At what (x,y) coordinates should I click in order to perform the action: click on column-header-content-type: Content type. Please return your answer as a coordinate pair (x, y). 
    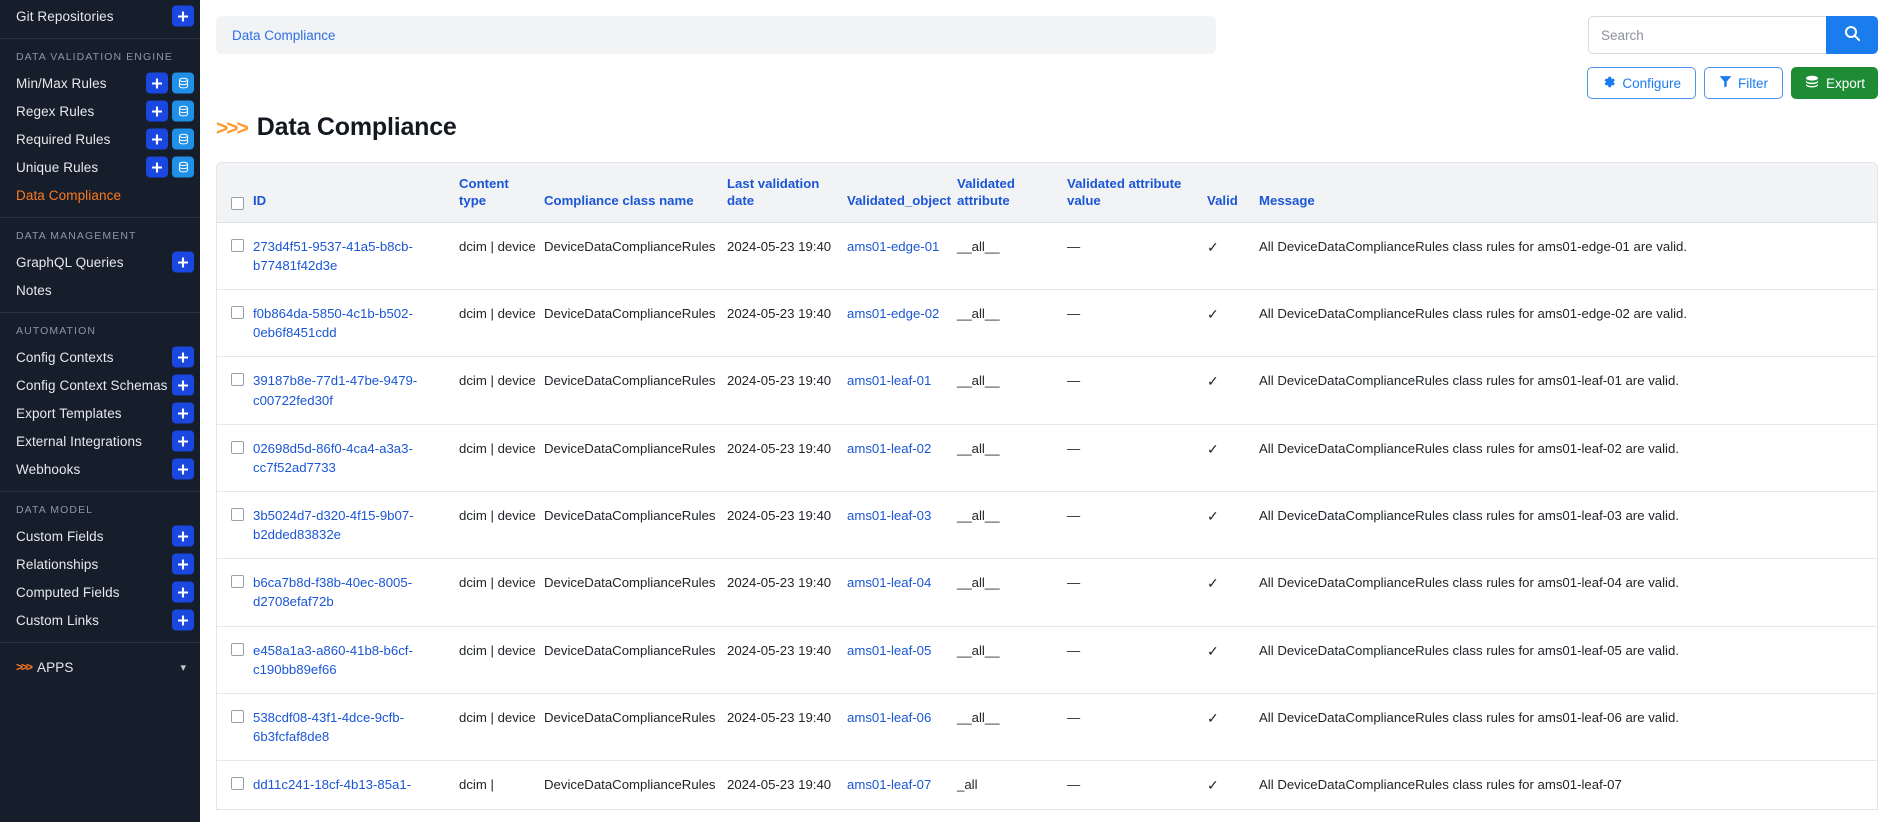
    Looking at the image, I should click on (501, 193).